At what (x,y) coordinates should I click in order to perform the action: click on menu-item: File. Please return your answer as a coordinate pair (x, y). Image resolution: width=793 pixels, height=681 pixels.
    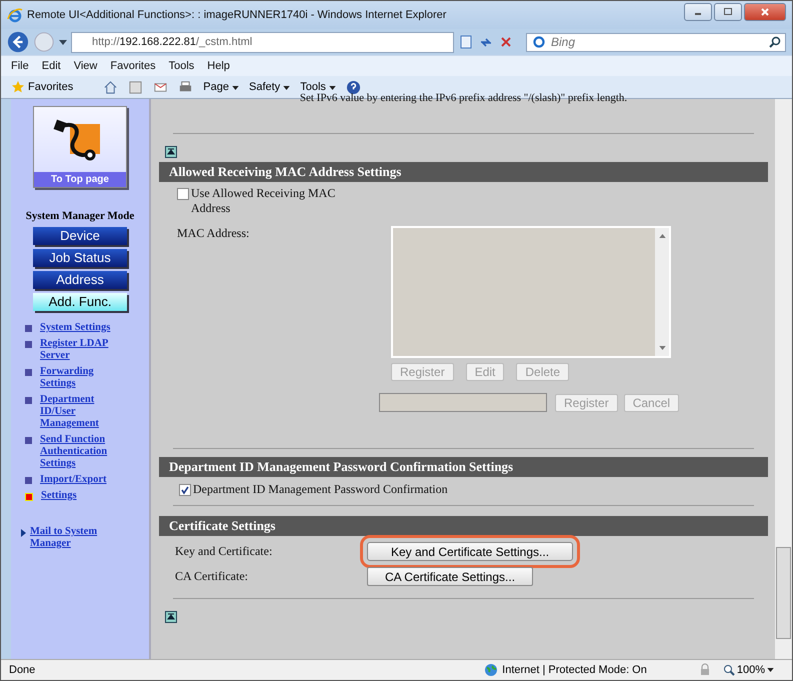
    Looking at the image, I should click on (20, 66).